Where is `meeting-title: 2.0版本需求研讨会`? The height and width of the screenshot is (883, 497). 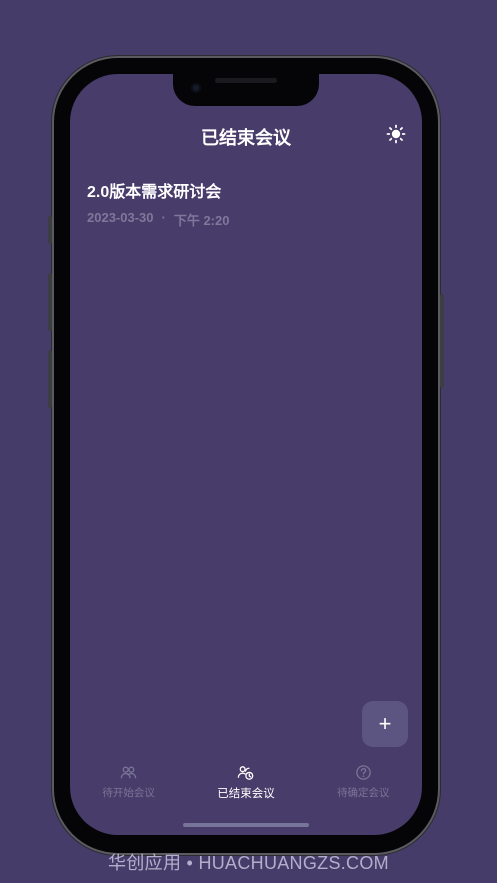 meeting-title: 2.0版本需求研讨会 is located at coordinates (154, 192).